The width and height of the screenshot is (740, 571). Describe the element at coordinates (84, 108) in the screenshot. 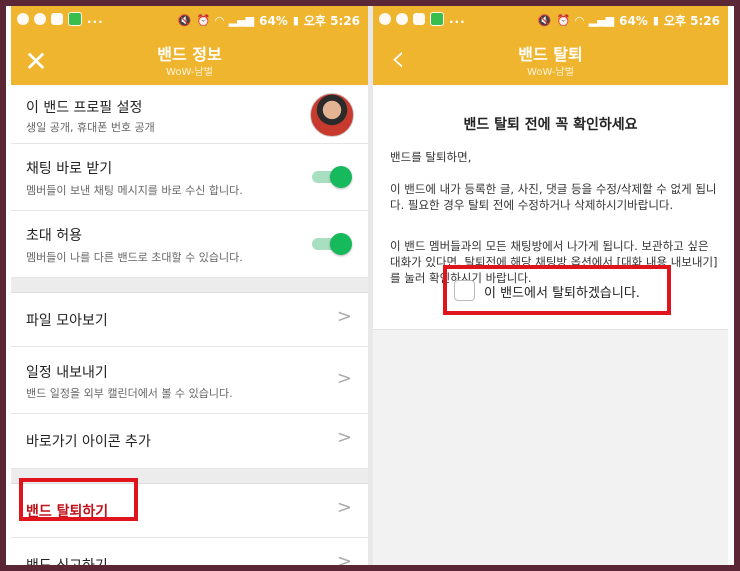

I see `list-item-title: 이 밴드 프로필 설정` at that location.